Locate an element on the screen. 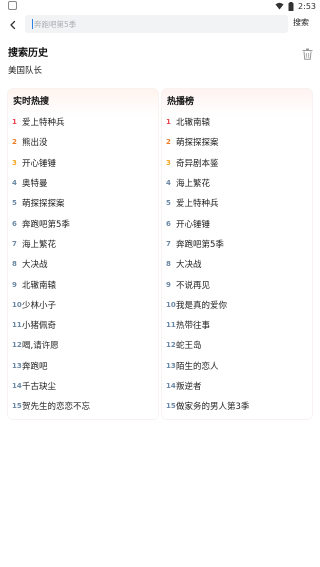 The height and width of the screenshot is (567, 320). list-item: 10 少林小子 is located at coordinates (83, 305).